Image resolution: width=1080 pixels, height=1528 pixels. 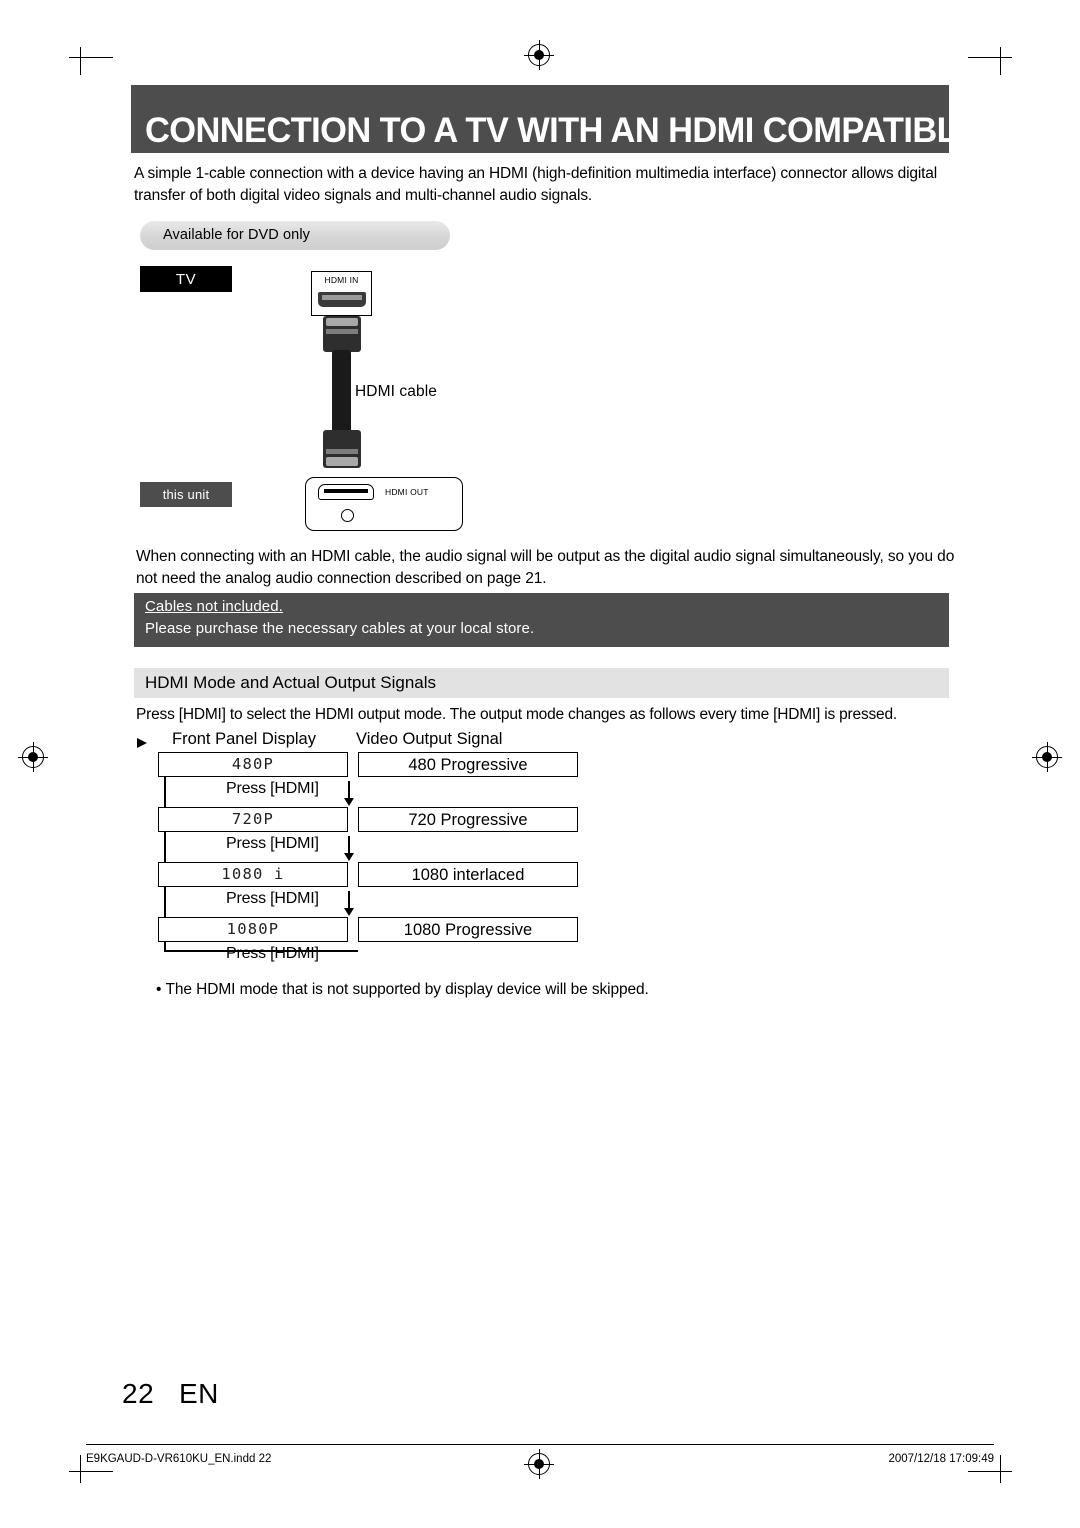 I want to click on video-output-signal-value: 1080 interlaced, so click(x=468, y=875).